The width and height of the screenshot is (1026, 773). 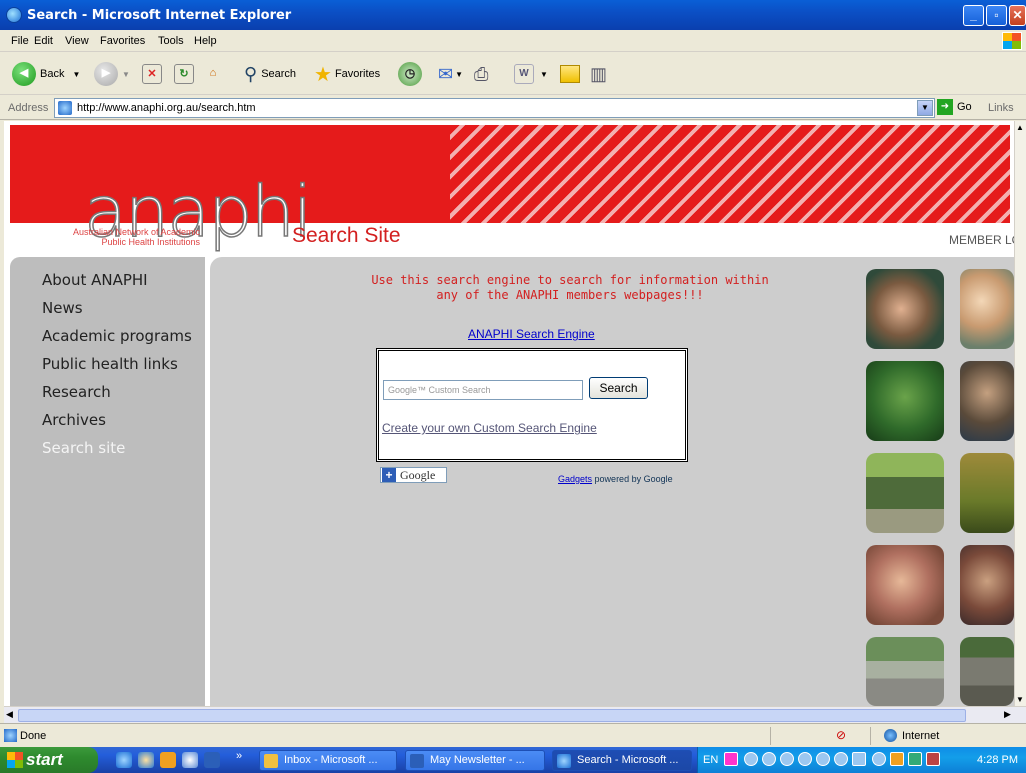 What do you see at coordinates (159, 15) in the screenshot?
I see `window-title: Search - Microsoft Internet Explorer` at bounding box center [159, 15].